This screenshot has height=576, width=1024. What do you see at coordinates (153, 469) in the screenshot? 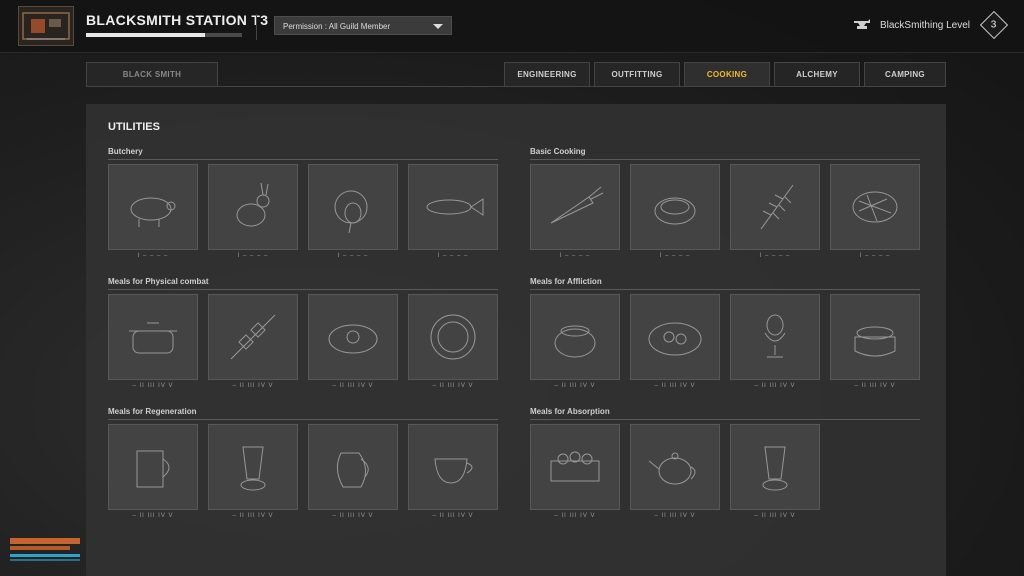
I see `mug-icon` at bounding box center [153, 469].